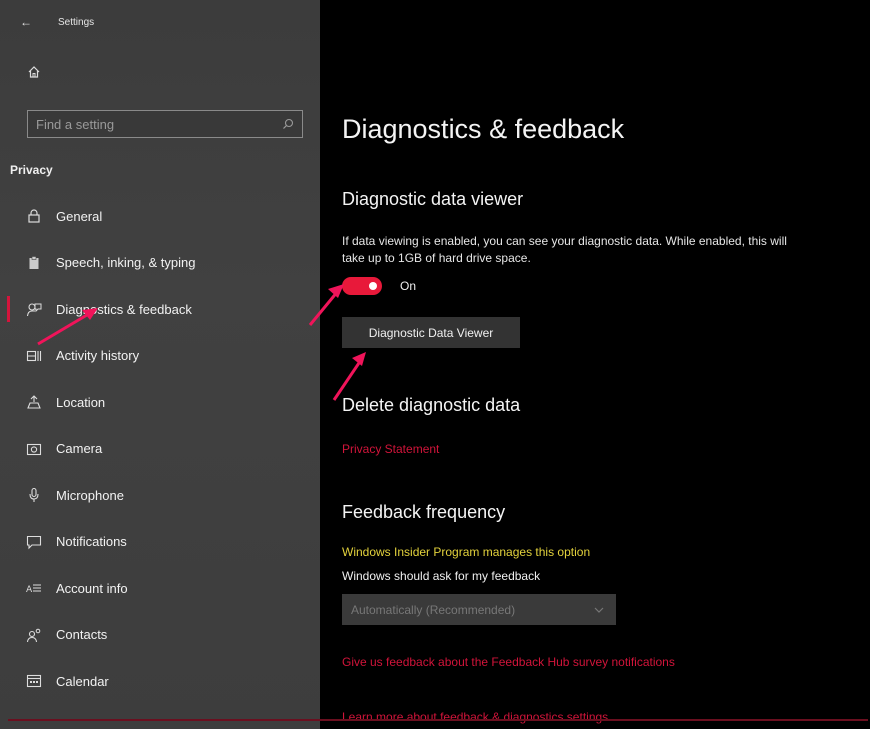 This screenshot has width=870, height=729. I want to click on sidebar-item-account-info: A Account info, so click(160, 588).